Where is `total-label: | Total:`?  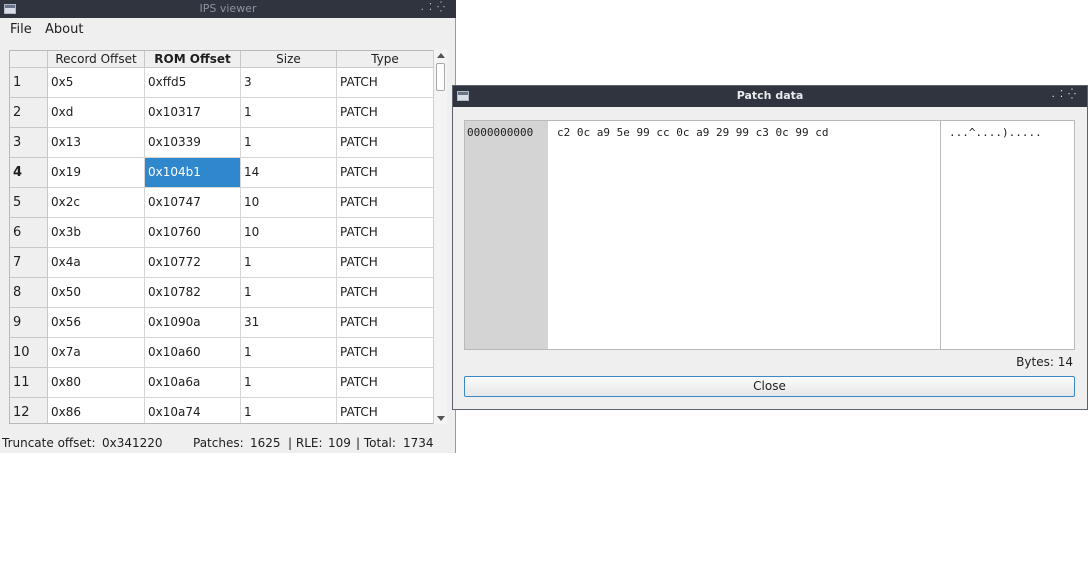
total-label: | Total: is located at coordinates (376, 443).